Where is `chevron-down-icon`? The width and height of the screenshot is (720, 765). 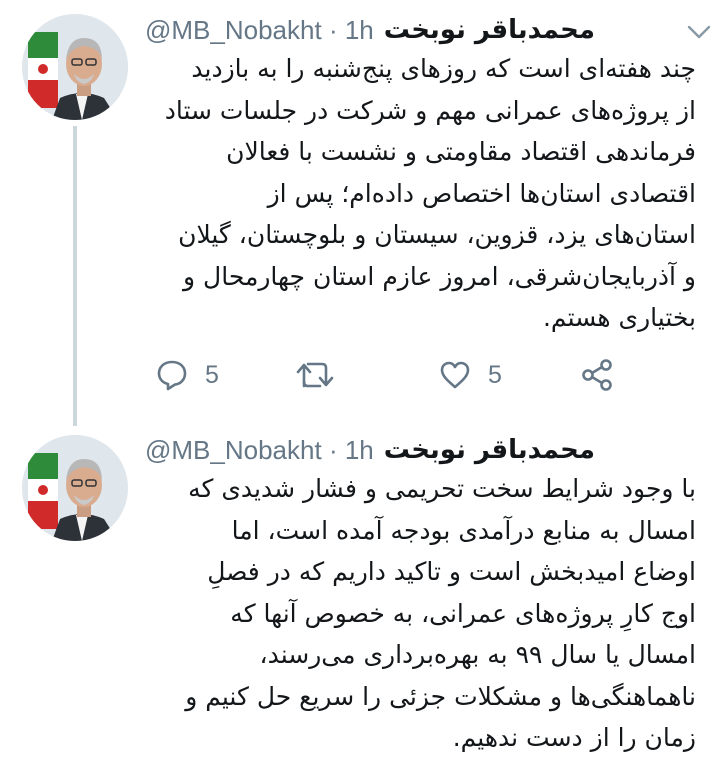
chevron-down-icon is located at coordinates (699, 32).